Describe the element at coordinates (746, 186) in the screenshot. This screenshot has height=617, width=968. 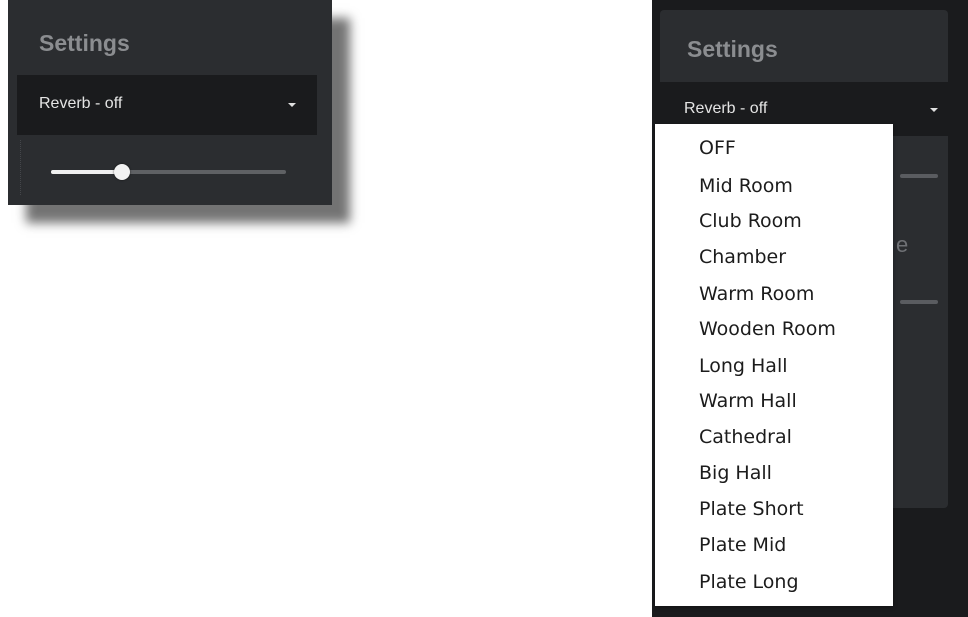
I see `menu-item: Mid Room` at that location.